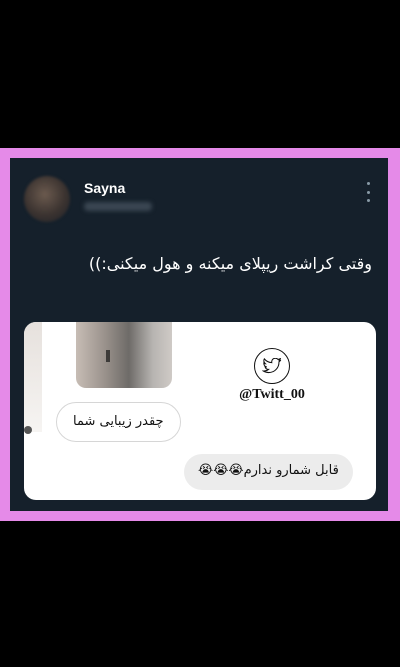 This screenshot has height=667, width=400. Describe the element at coordinates (33, 377) in the screenshot. I see `screenshot-edge` at that location.